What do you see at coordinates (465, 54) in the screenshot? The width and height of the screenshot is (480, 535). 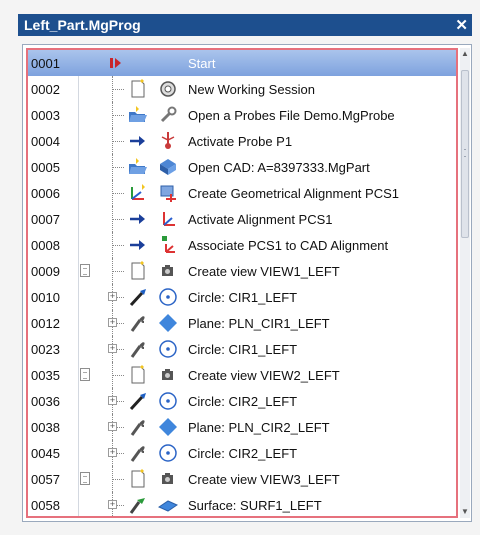 I see `scroll-up-icon: ▲` at bounding box center [465, 54].